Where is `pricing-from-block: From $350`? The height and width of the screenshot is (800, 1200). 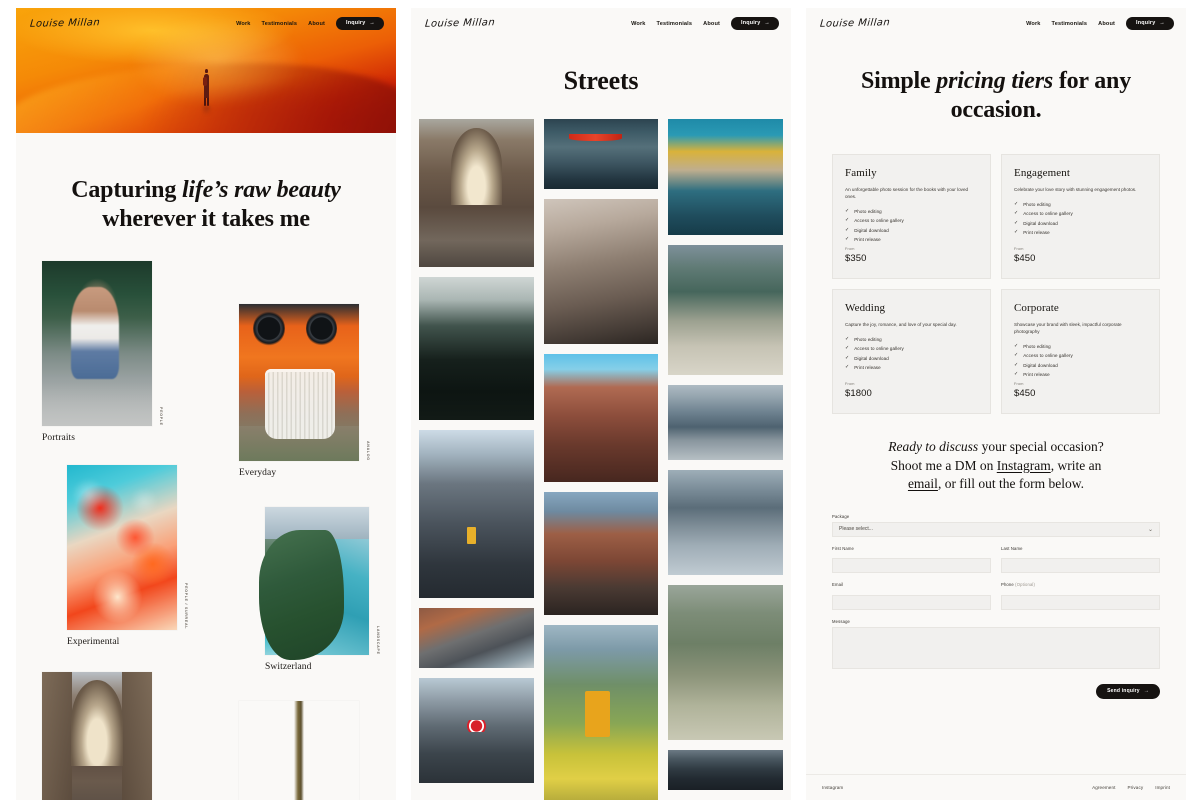 pricing-from-block: From $350 is located at coordinates (911, 255).